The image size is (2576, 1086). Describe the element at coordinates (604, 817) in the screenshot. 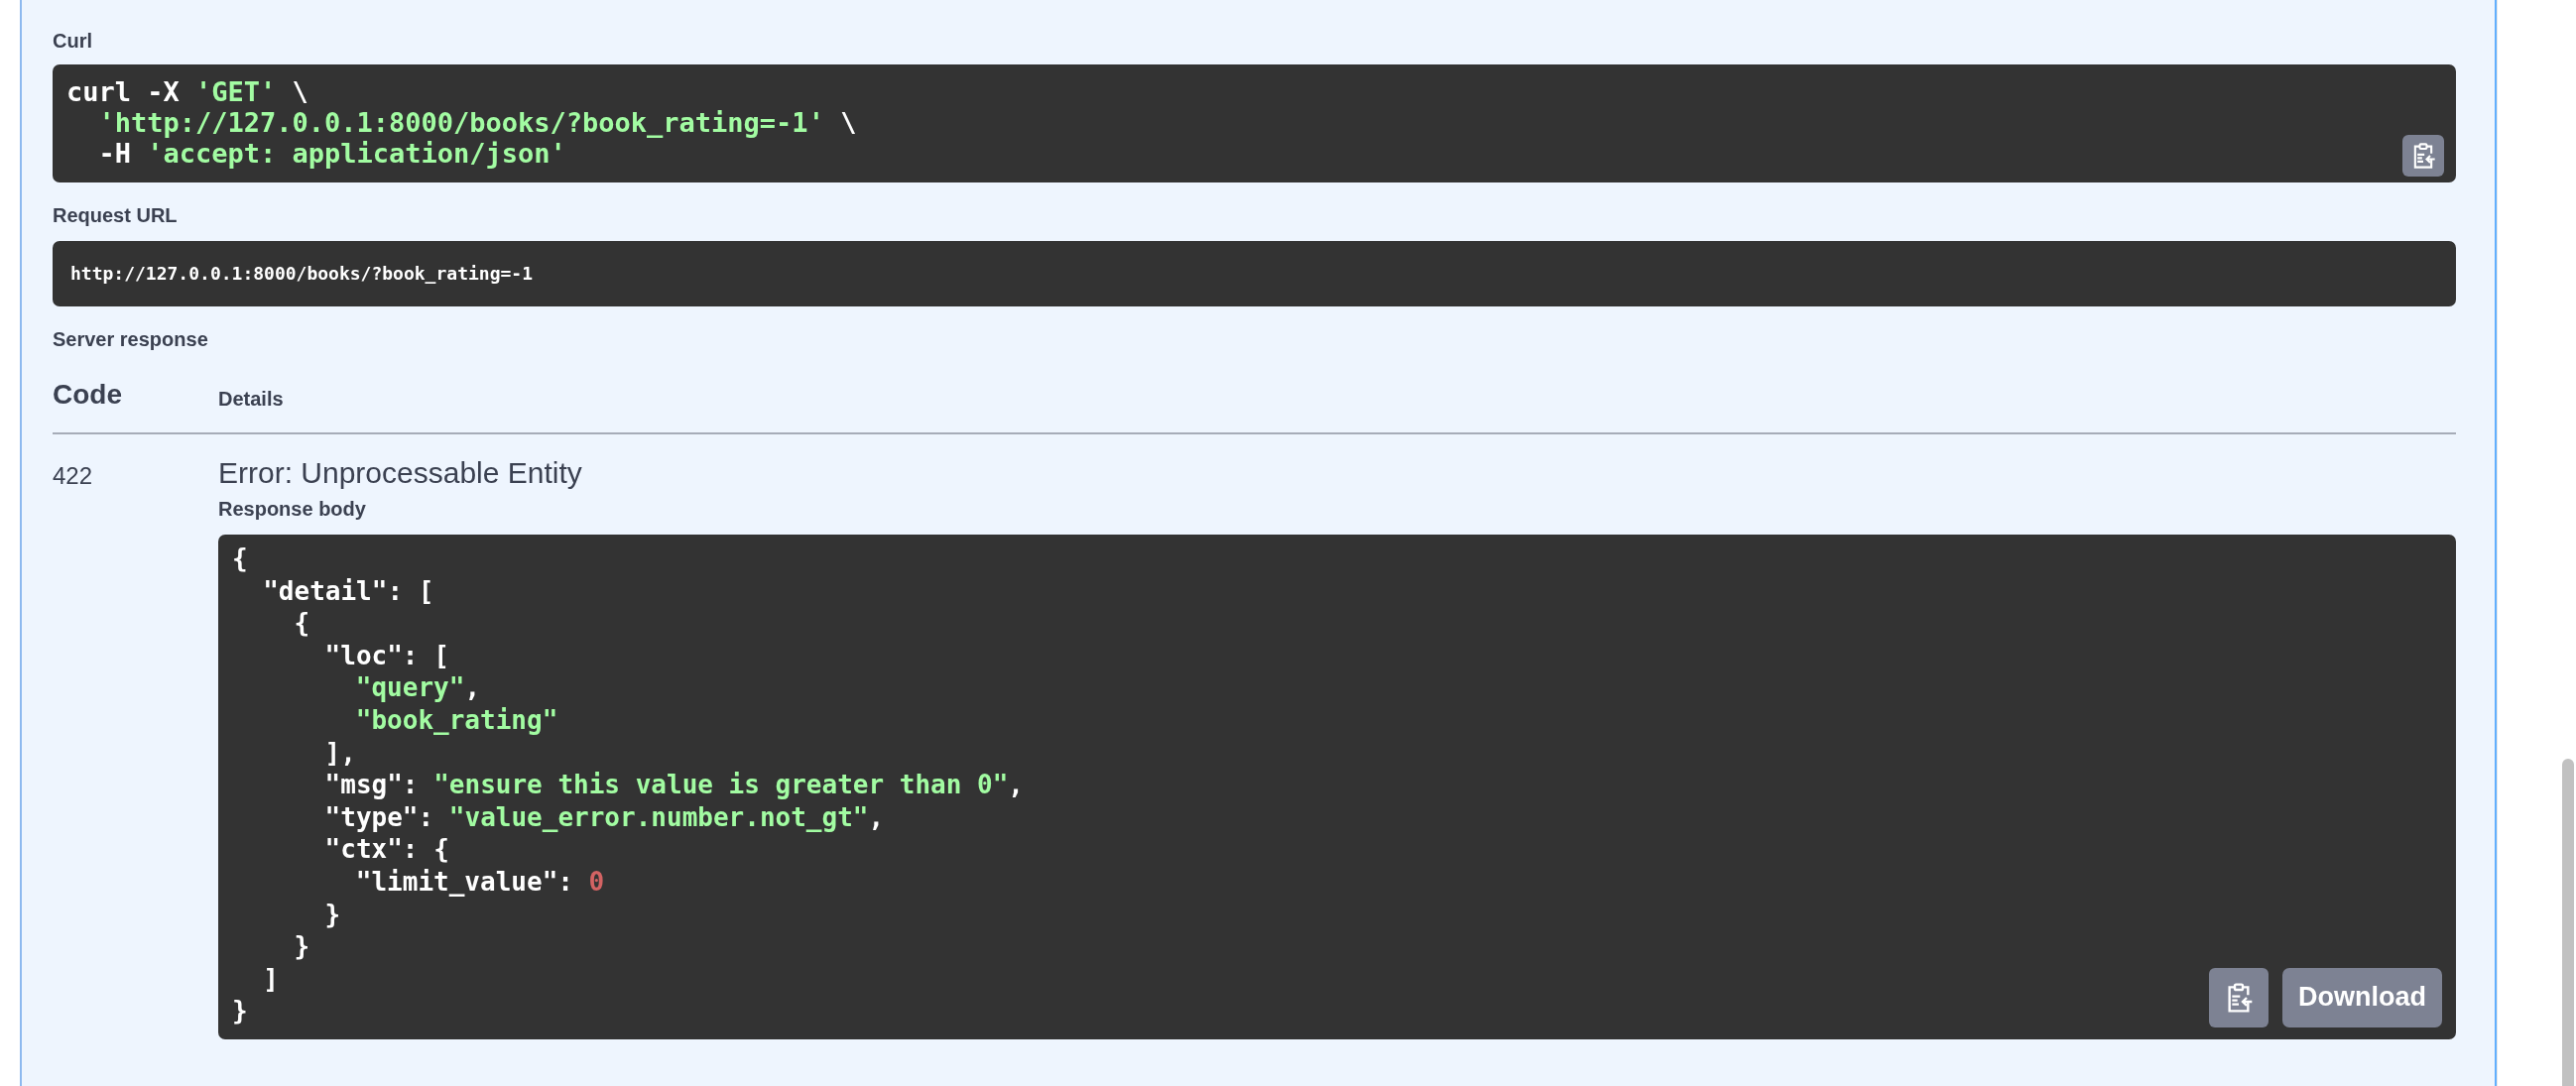

I see `code-line: "type": "value_error.number.not_gt",` at that location.